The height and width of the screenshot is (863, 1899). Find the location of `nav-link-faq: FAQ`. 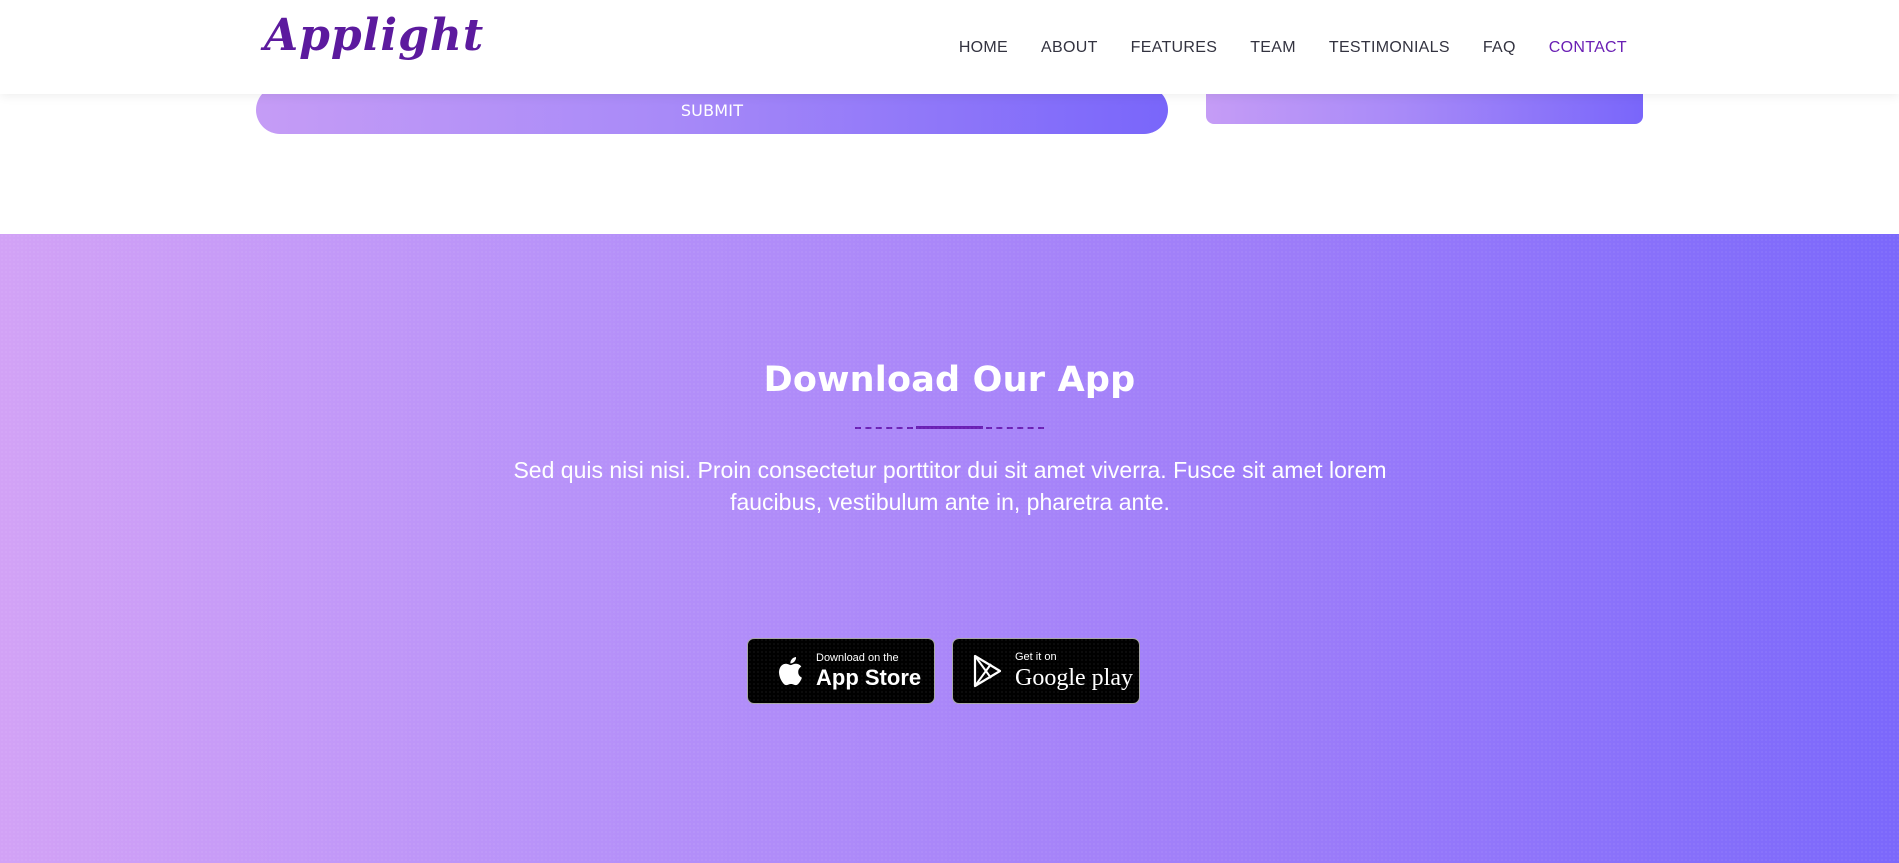

nav-link-faq: FAQ is located at coordinates (1499, 47).